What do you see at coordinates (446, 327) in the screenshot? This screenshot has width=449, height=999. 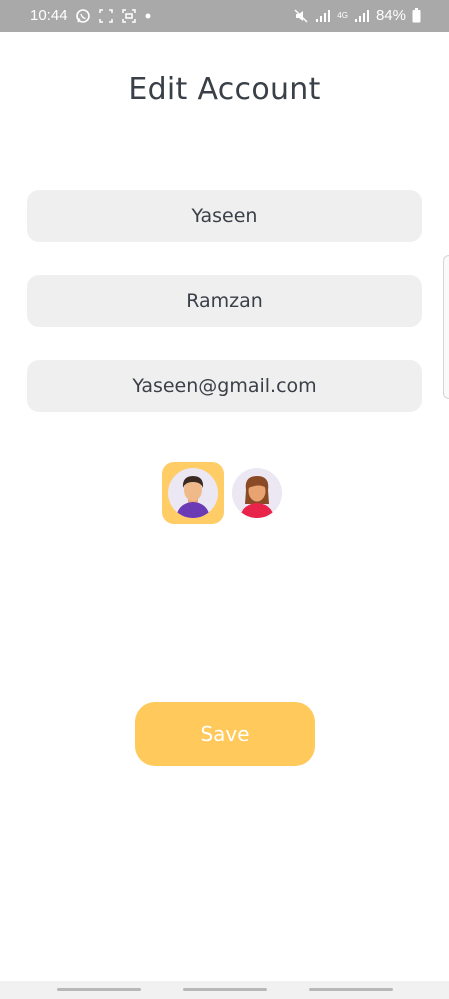 I see `edge-panel-handle` at bounding box center [446, 327].